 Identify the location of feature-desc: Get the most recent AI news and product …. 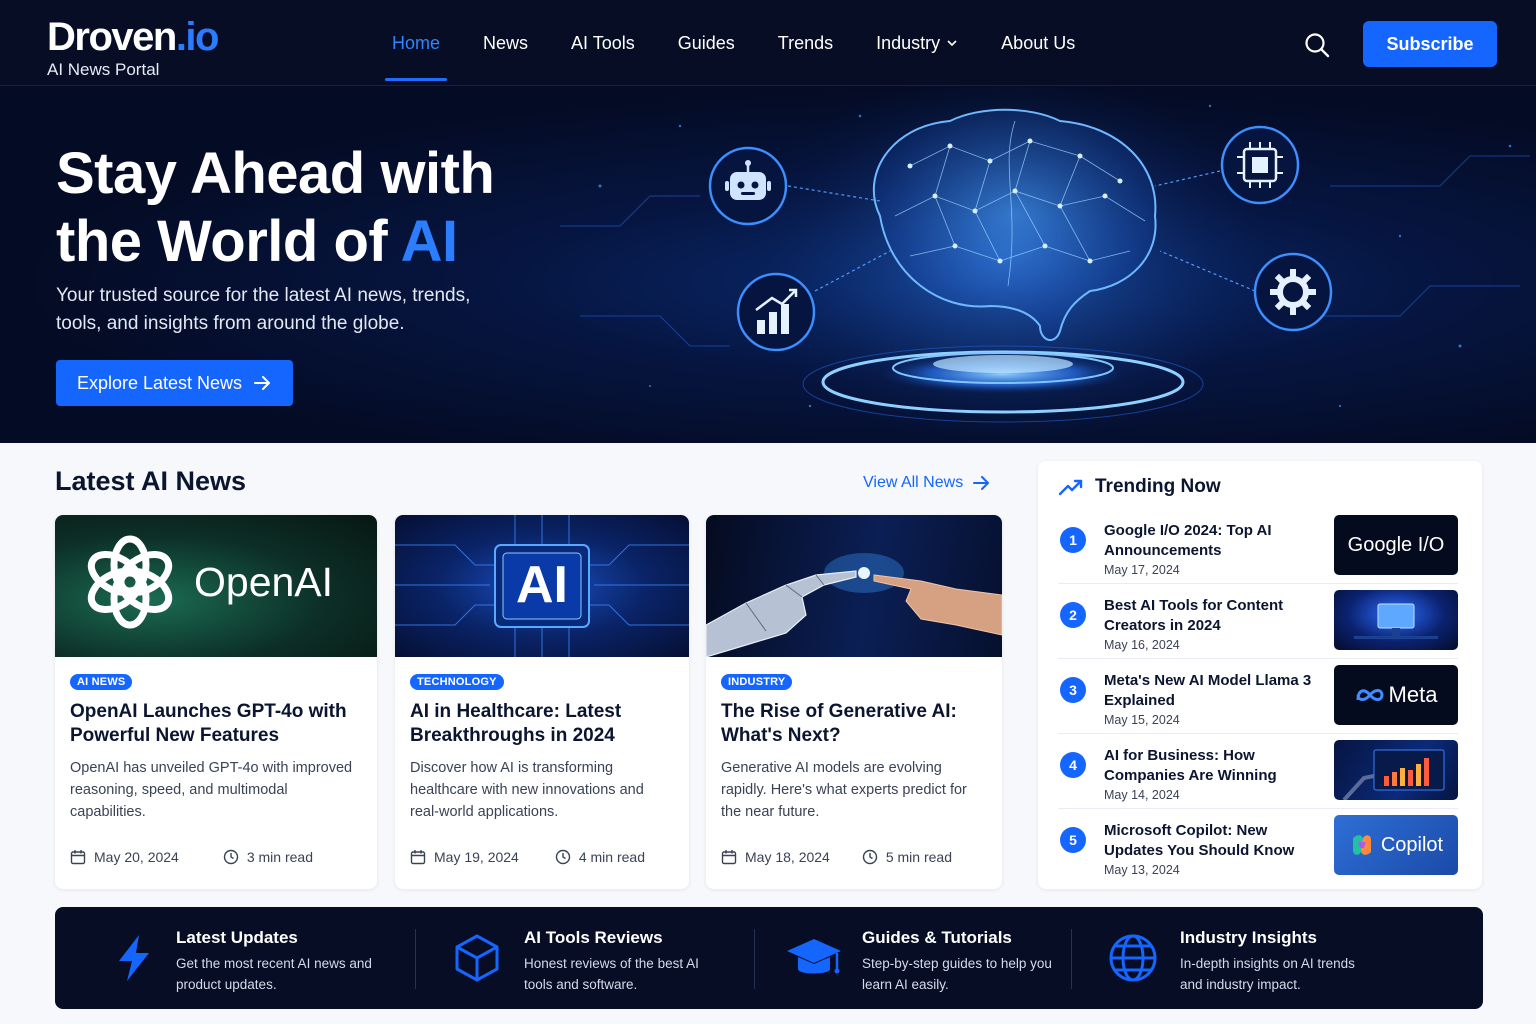
(274, 974).